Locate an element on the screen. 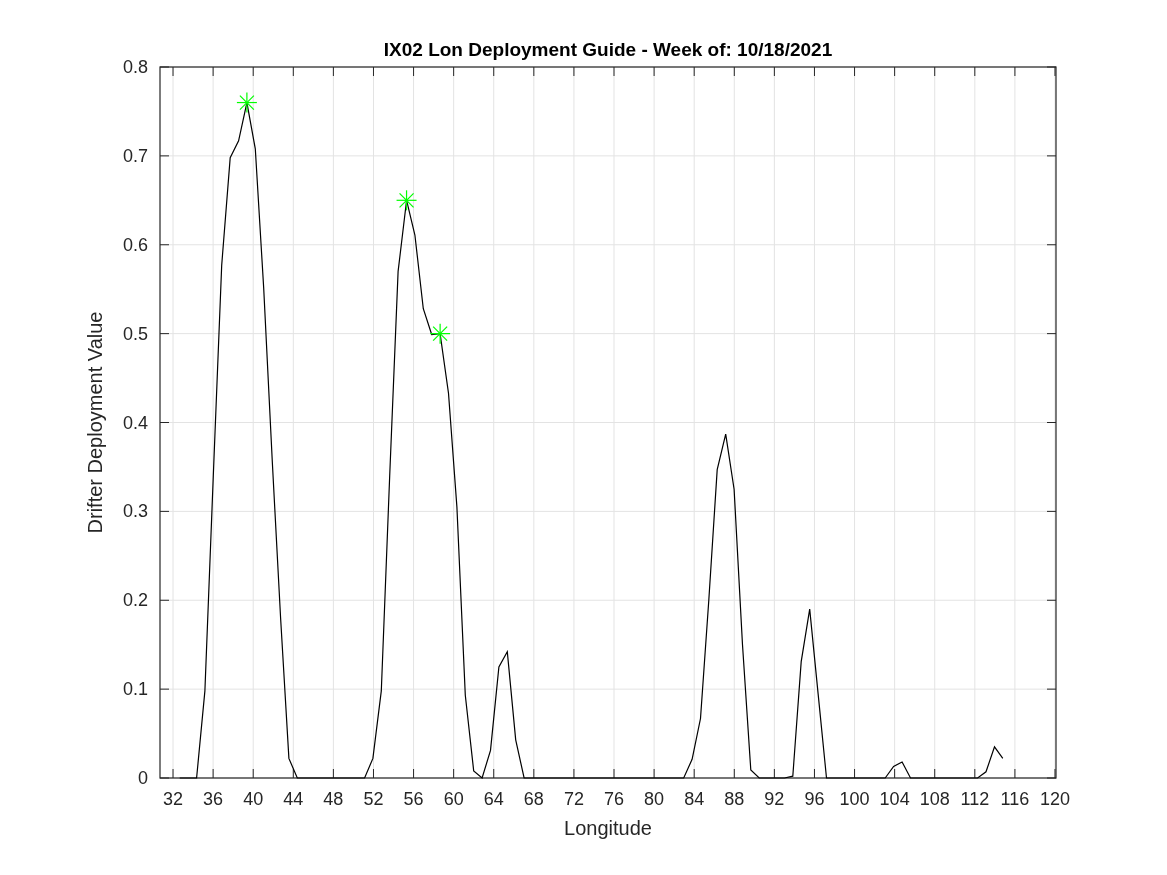  tick-label: 0.4 is located at coordinates (135, 422).